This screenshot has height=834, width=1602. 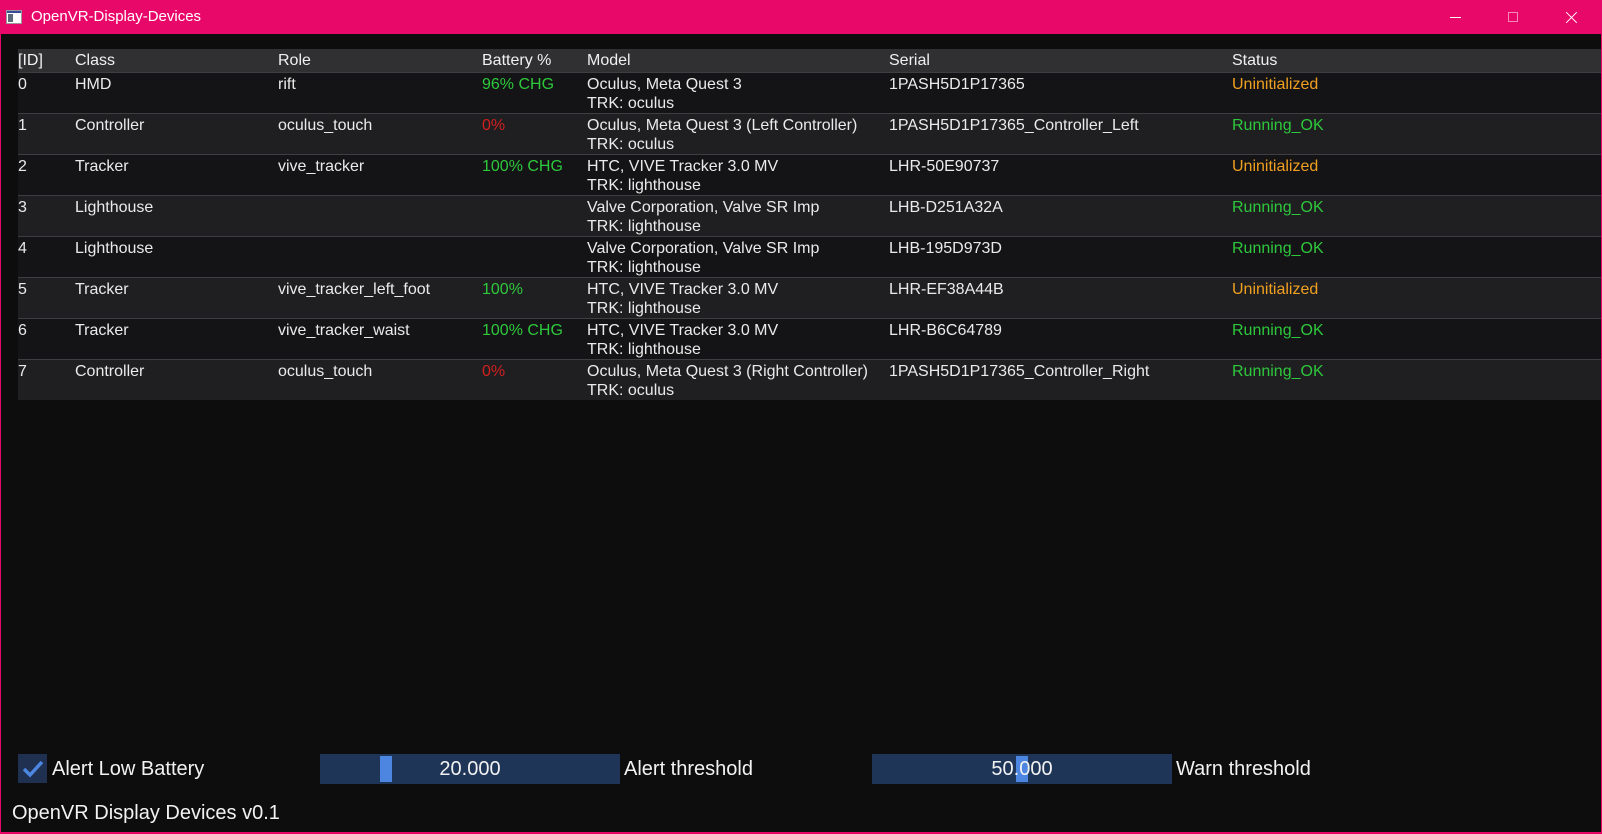 What do you see at coordinates (722, 125) in the screenshot?
I see `model-name: Oculus, Meta Quest 3 (Left Controller)` at bounding box center [722, 125].